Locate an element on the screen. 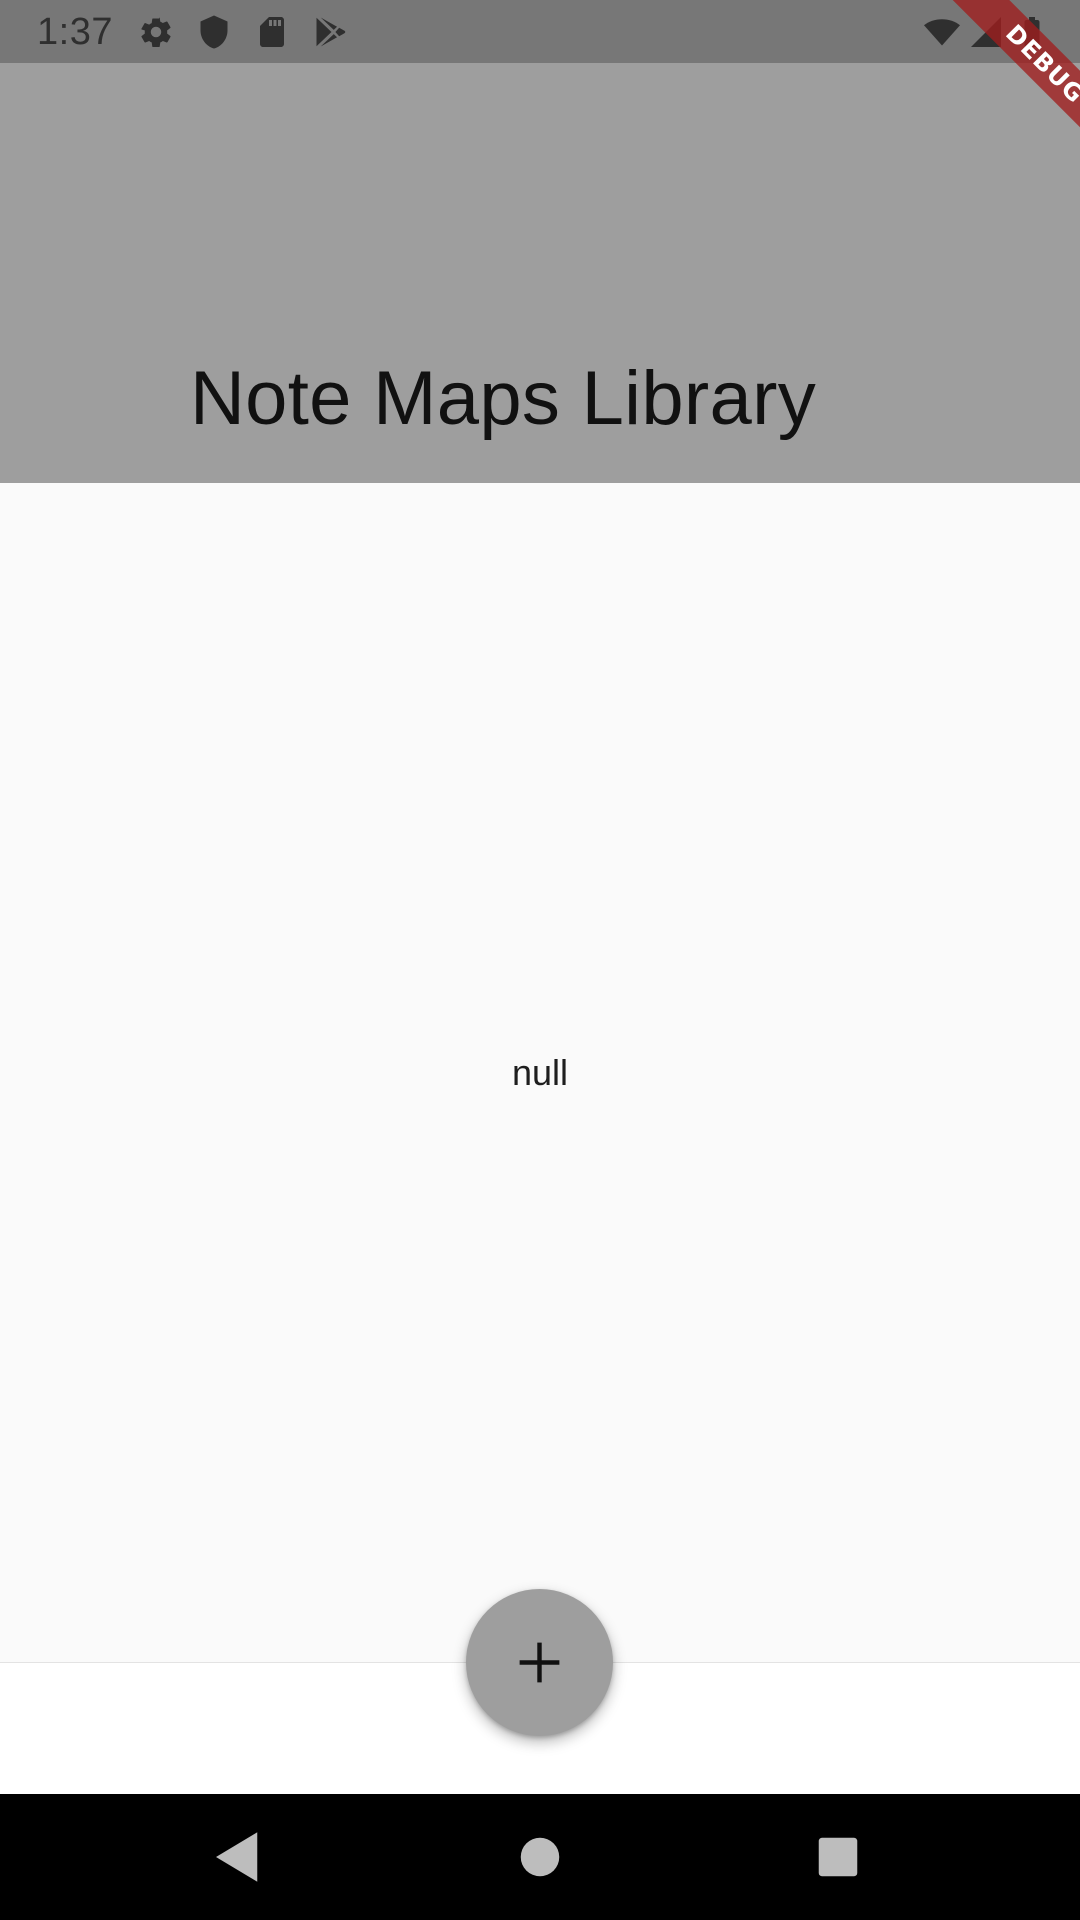 The width and height of the screenshot is (1080, 1920). home-icon is located at coordinates (540, 1857).